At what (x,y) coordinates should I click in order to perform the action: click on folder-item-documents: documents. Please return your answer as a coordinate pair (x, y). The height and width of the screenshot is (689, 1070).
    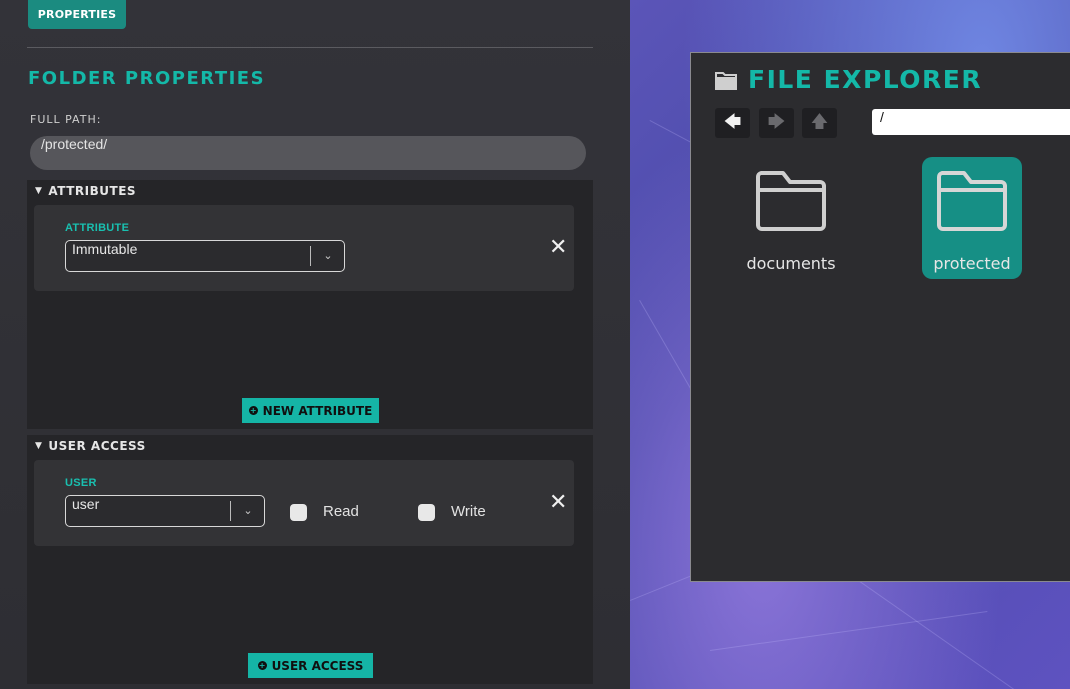
    Looking at the image, I should click on (791, 218).